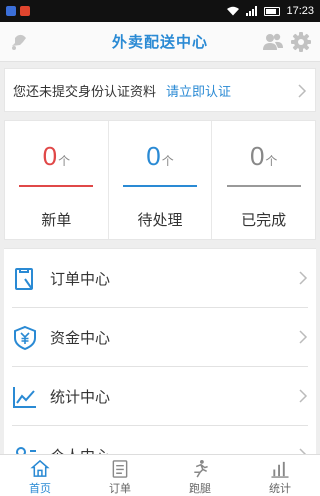  I want to click on shield-yuan-icon, so click(25, 337).